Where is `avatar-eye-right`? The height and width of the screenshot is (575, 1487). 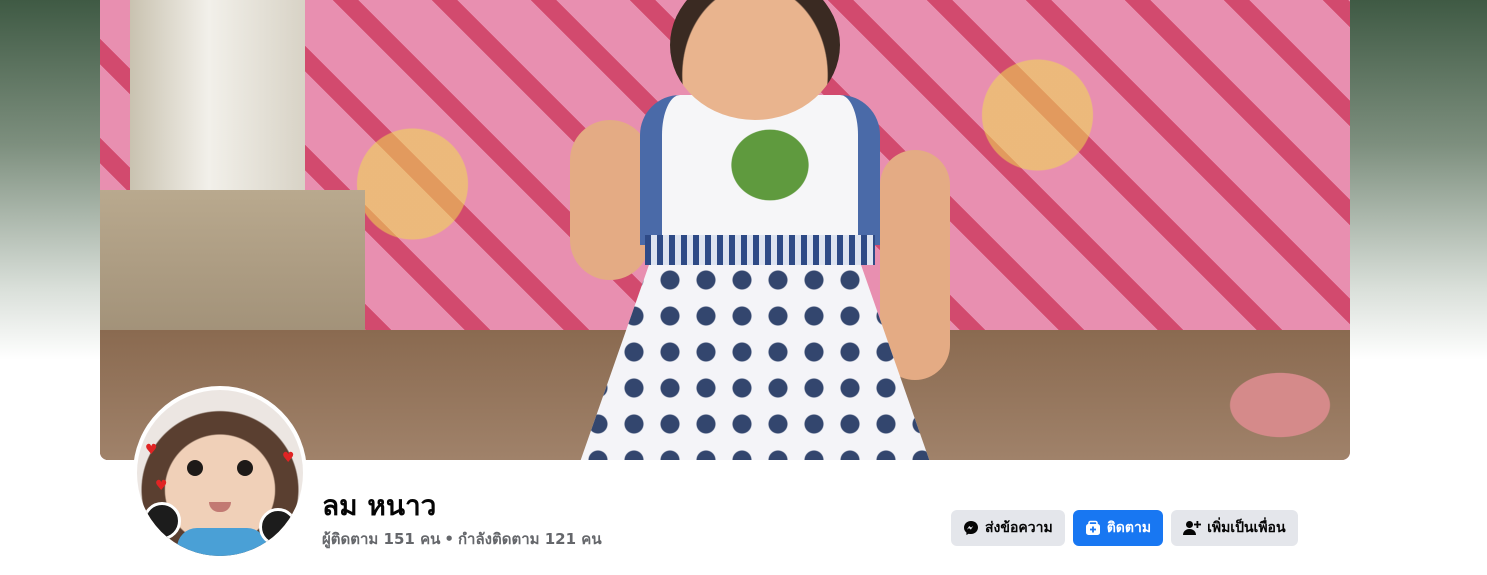 avatar-eye-right is located at coordinates (245, 468).